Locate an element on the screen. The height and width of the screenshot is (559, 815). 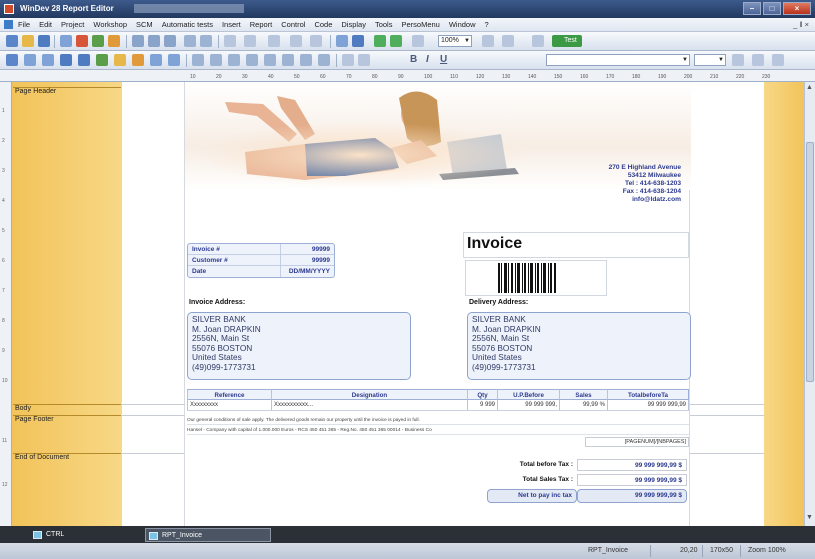
paste-icon is located at coordinates (170, 41).